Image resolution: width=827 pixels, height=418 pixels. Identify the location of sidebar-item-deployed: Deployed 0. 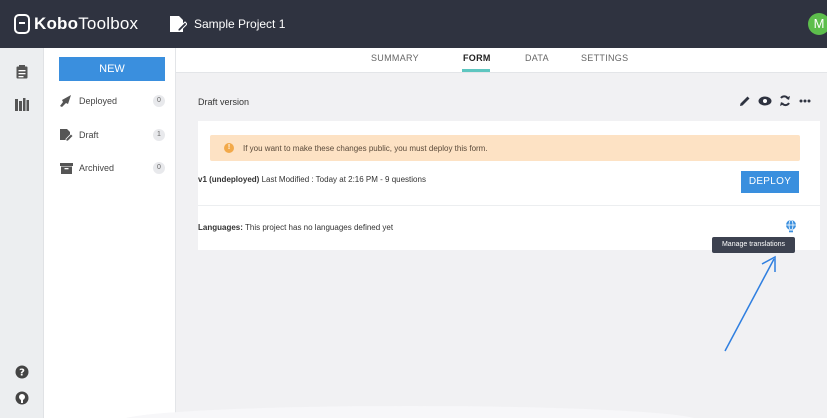
(112, 101).